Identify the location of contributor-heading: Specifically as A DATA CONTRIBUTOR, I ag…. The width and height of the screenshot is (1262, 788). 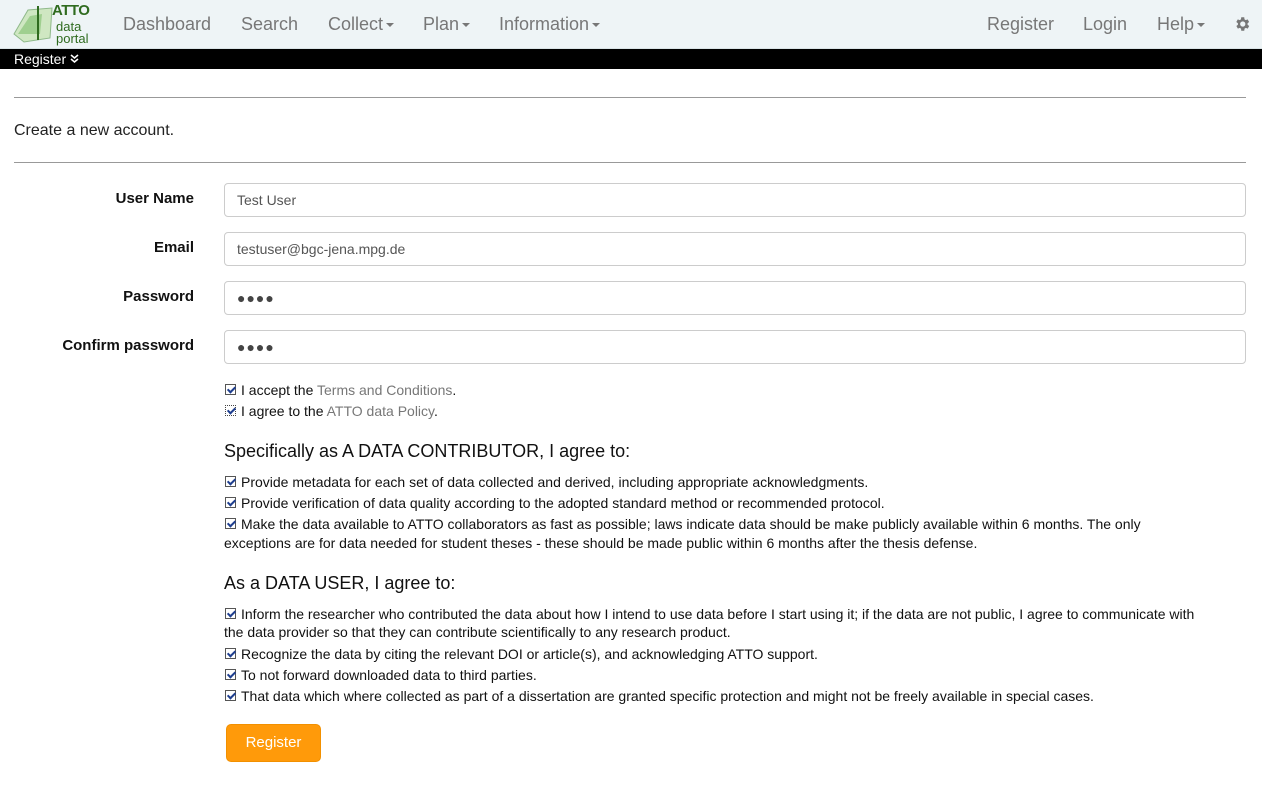
(427, 451).